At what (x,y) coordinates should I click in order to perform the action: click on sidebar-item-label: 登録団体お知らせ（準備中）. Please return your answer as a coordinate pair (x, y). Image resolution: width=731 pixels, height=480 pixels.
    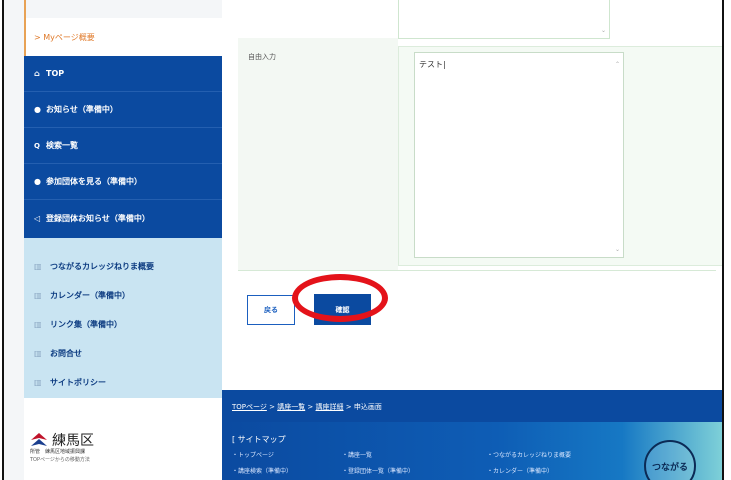
    Looking at the image, I should click on (98, 218).